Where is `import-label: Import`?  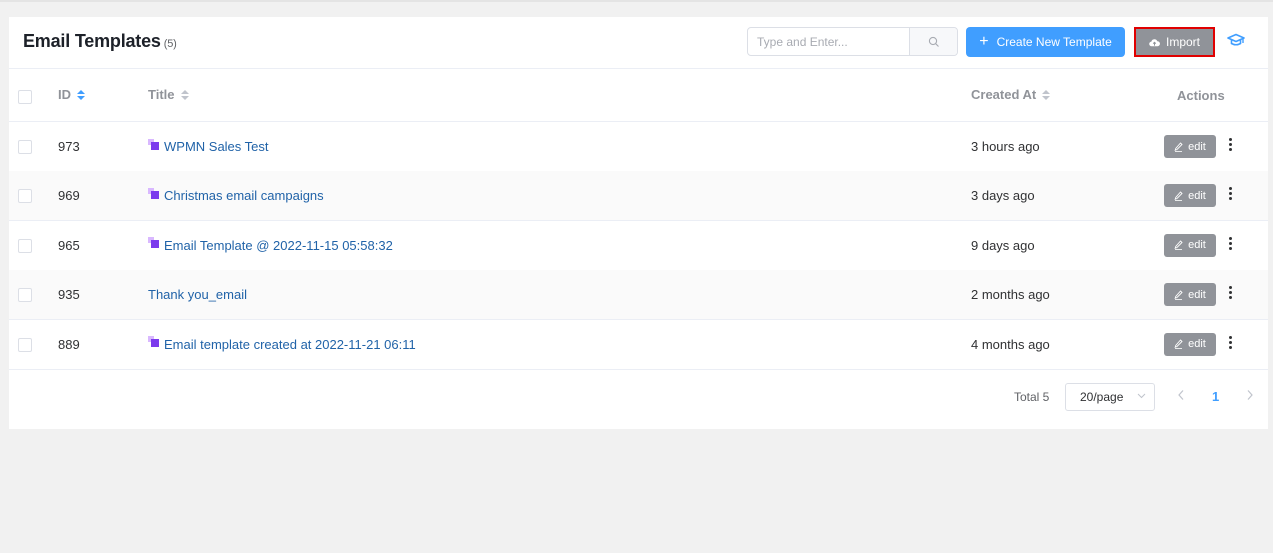
import-label: Import is located at coordinates (1182, 42).